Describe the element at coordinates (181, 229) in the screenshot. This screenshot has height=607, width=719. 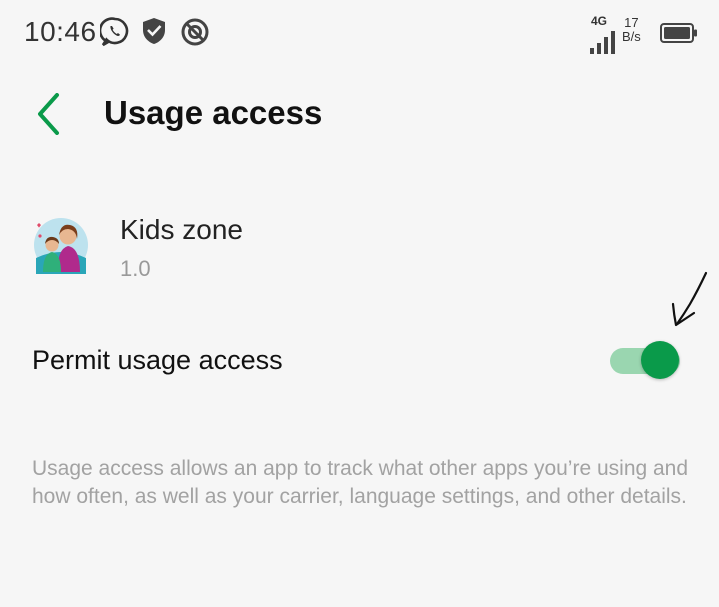
I see `app-name: Kids zone` at that location.